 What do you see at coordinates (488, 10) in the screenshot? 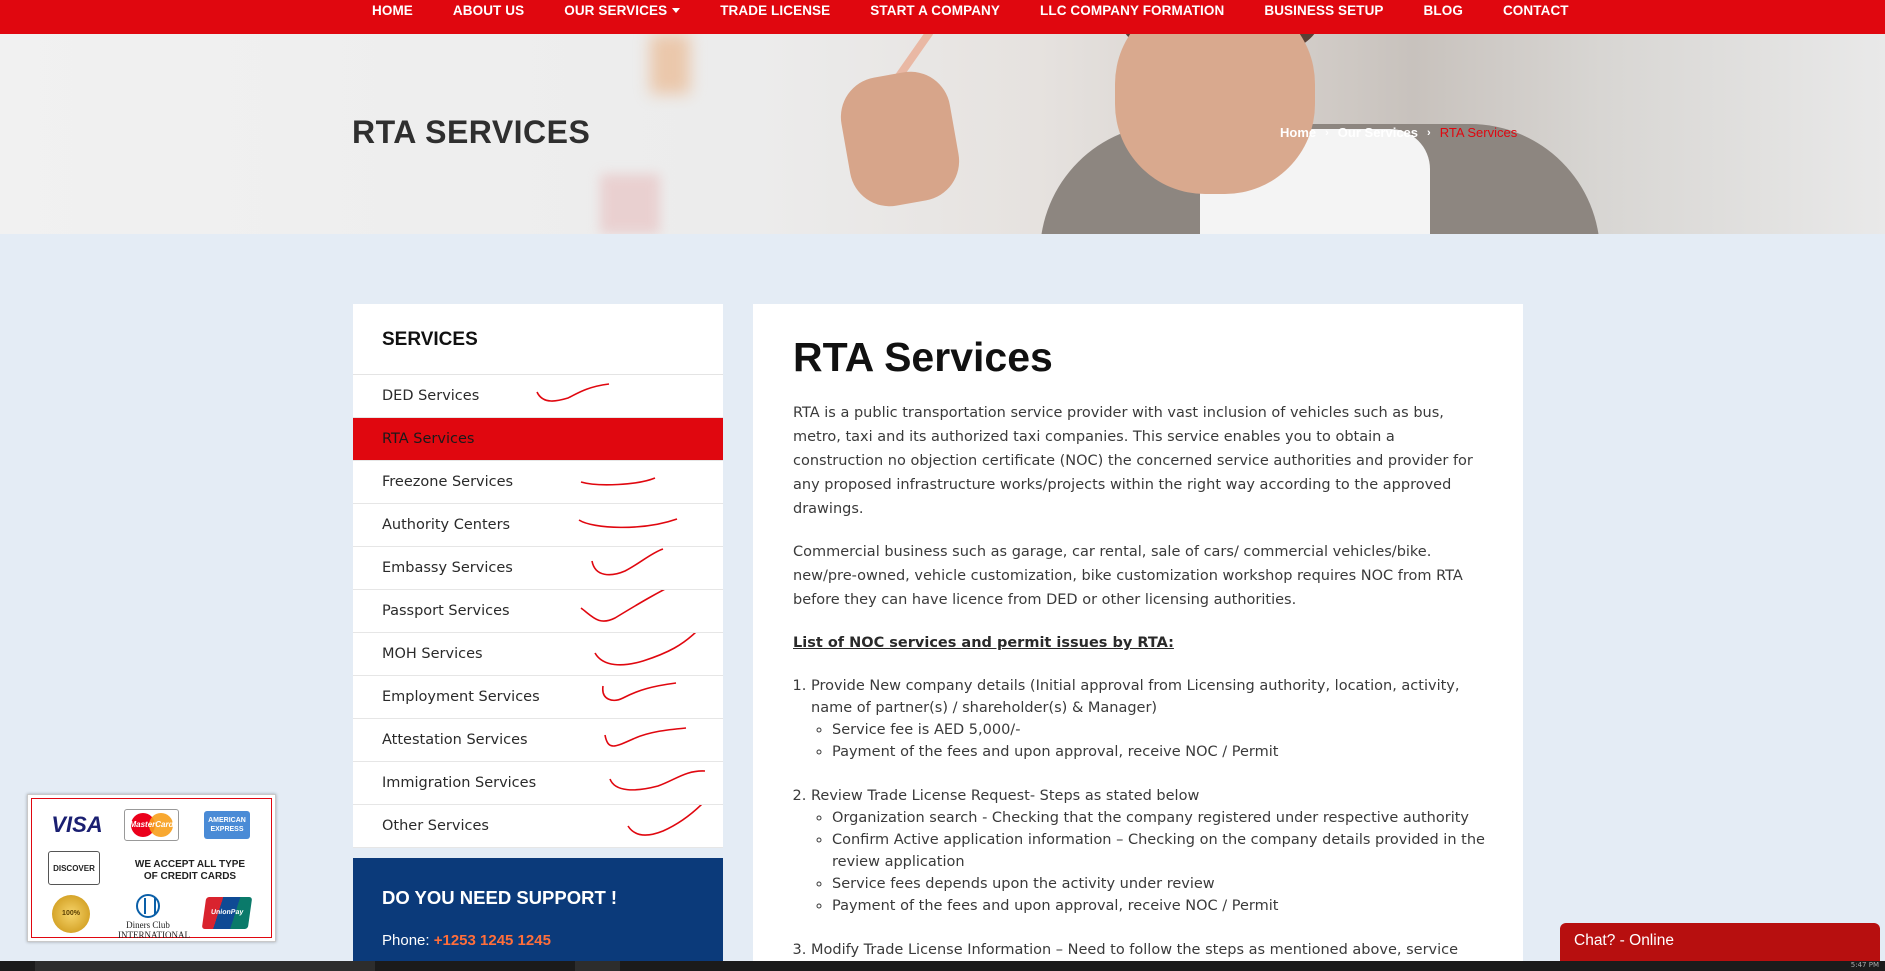
I see `nav-about-us: ABOUT US` at bounding box center [488, 10].